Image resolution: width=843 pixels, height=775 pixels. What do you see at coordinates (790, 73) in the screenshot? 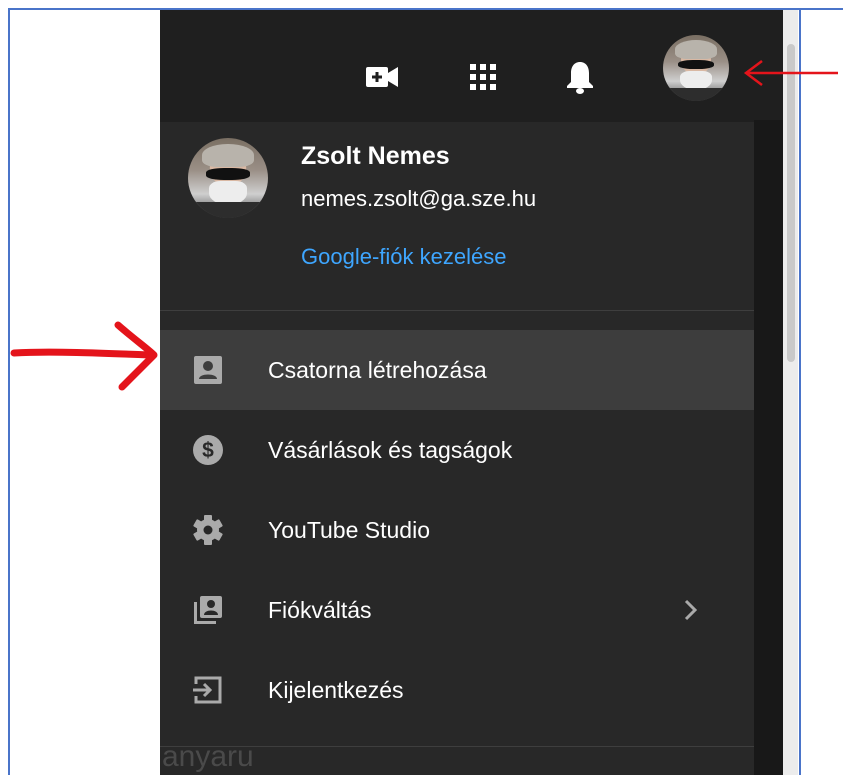
I see `annotation-arrow-avatar` at bounding box center [790, 73].